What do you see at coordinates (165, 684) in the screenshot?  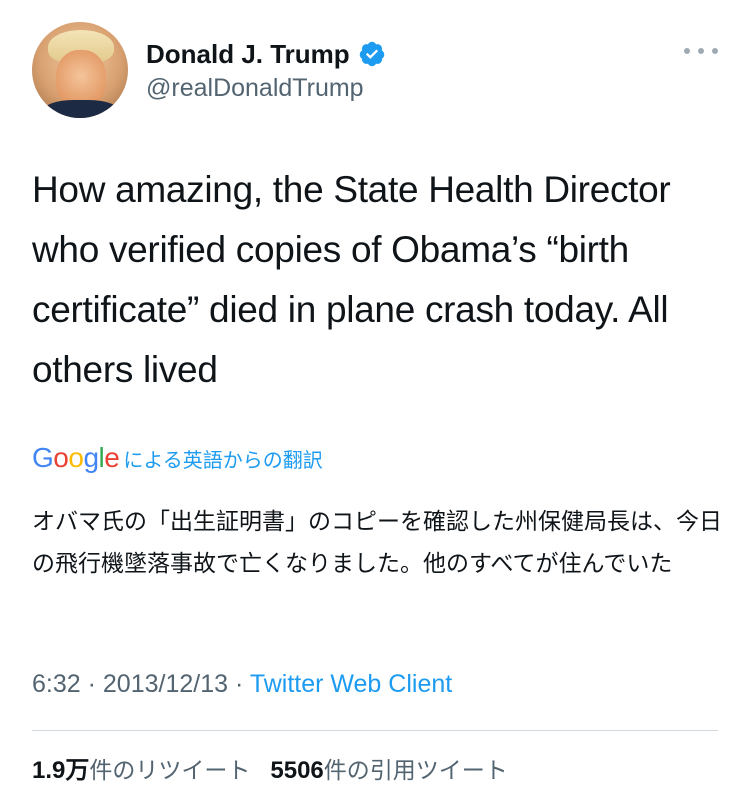 I see `tweet-date: 2013/12/13` at bounding box center [165, 684].